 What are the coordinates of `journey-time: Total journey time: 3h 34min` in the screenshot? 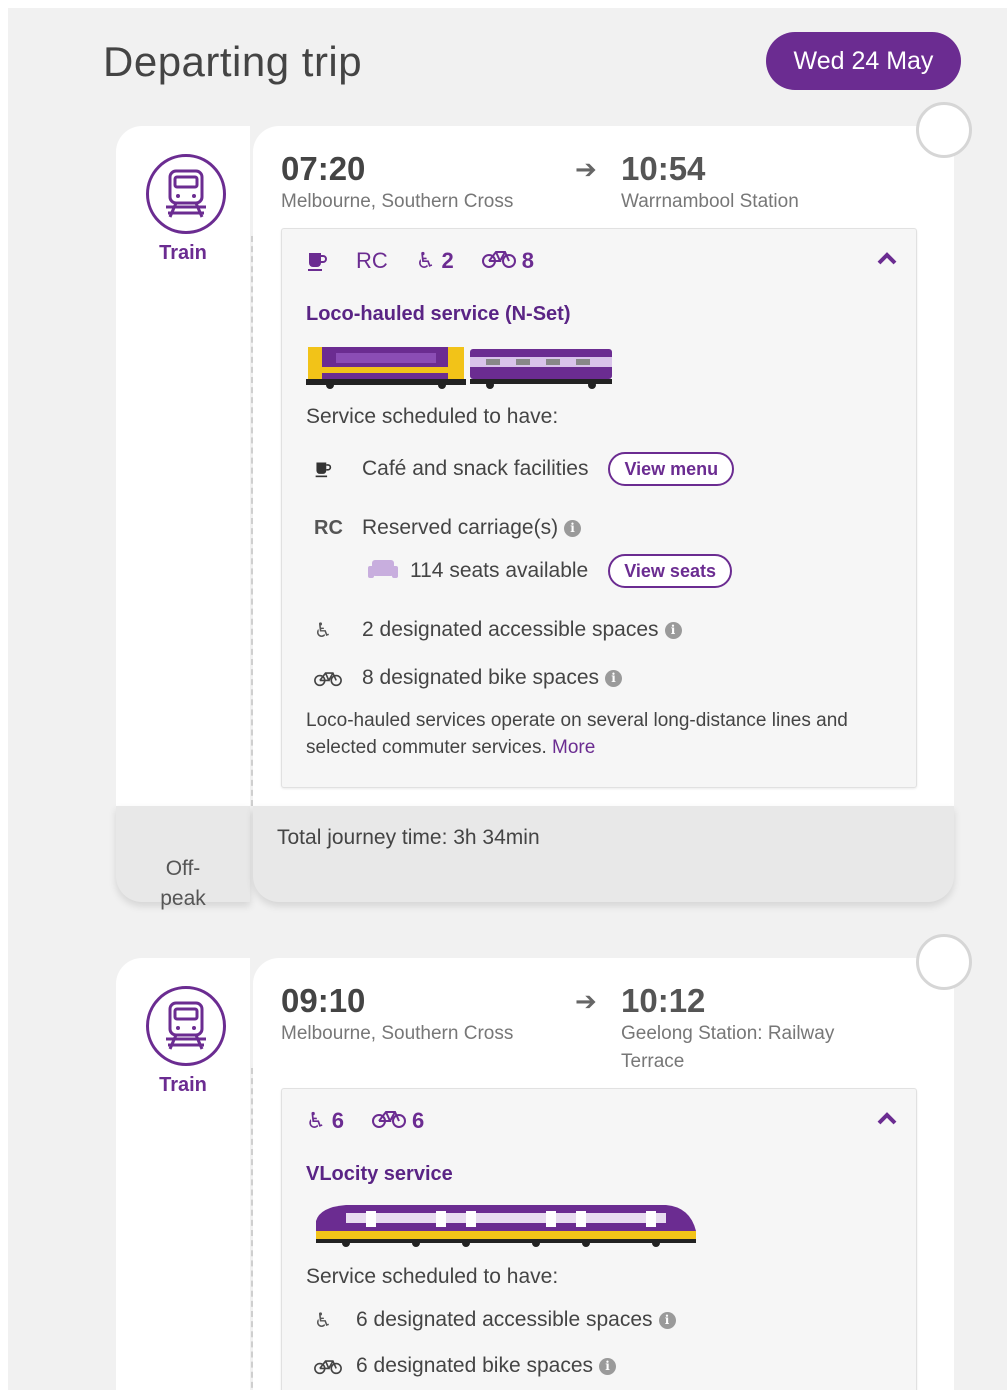 It's located at (408, 837).